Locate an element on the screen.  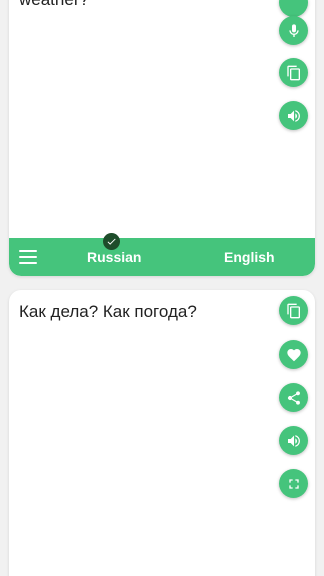
fullscreen-button is located at coordinates (293, 483).